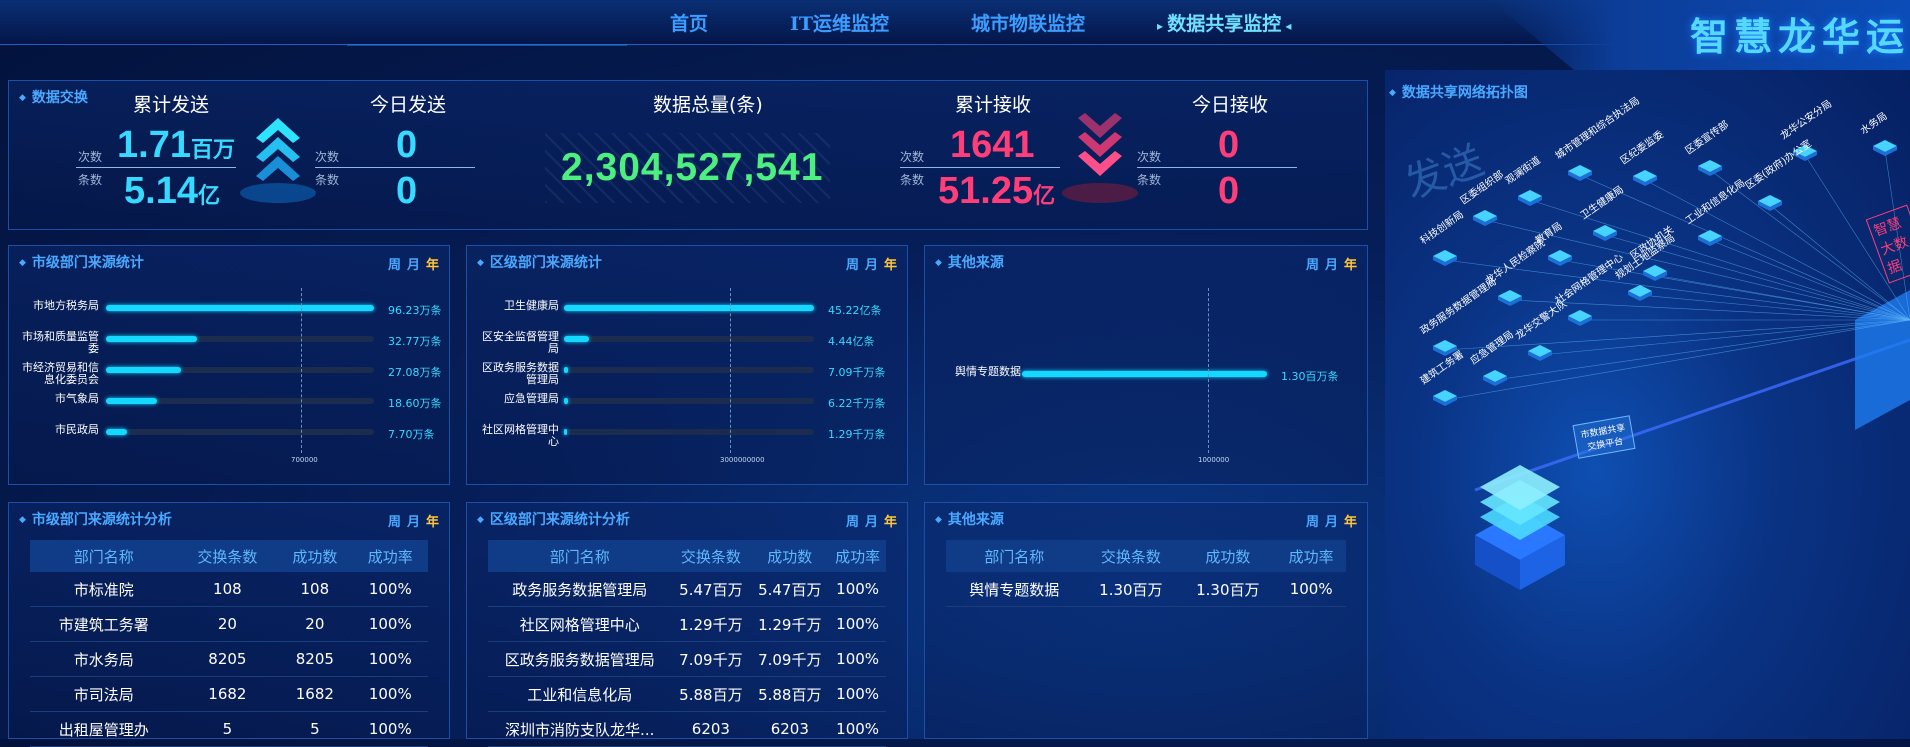 The height and width of the screenshot is (747, 1910). I want to click on table-cell: 108, so click(315, 589).